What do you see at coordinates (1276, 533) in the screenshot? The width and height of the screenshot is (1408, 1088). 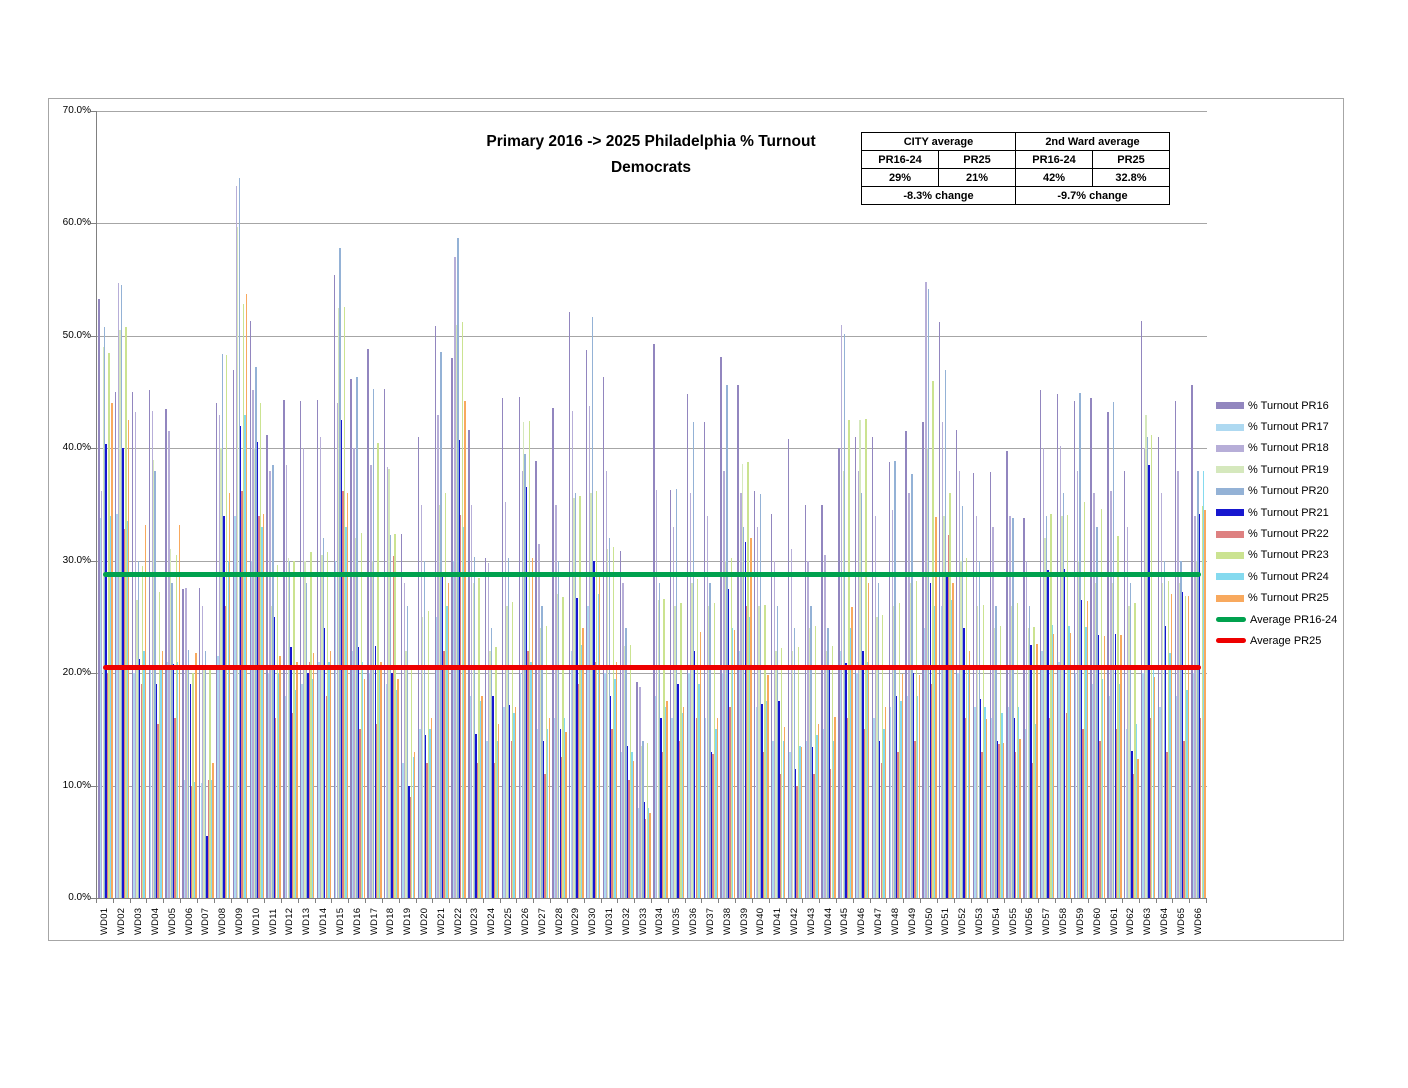 I see `legend-item---turnout-pr22: % Turnout PR22` at bounding box center [1276, 533].